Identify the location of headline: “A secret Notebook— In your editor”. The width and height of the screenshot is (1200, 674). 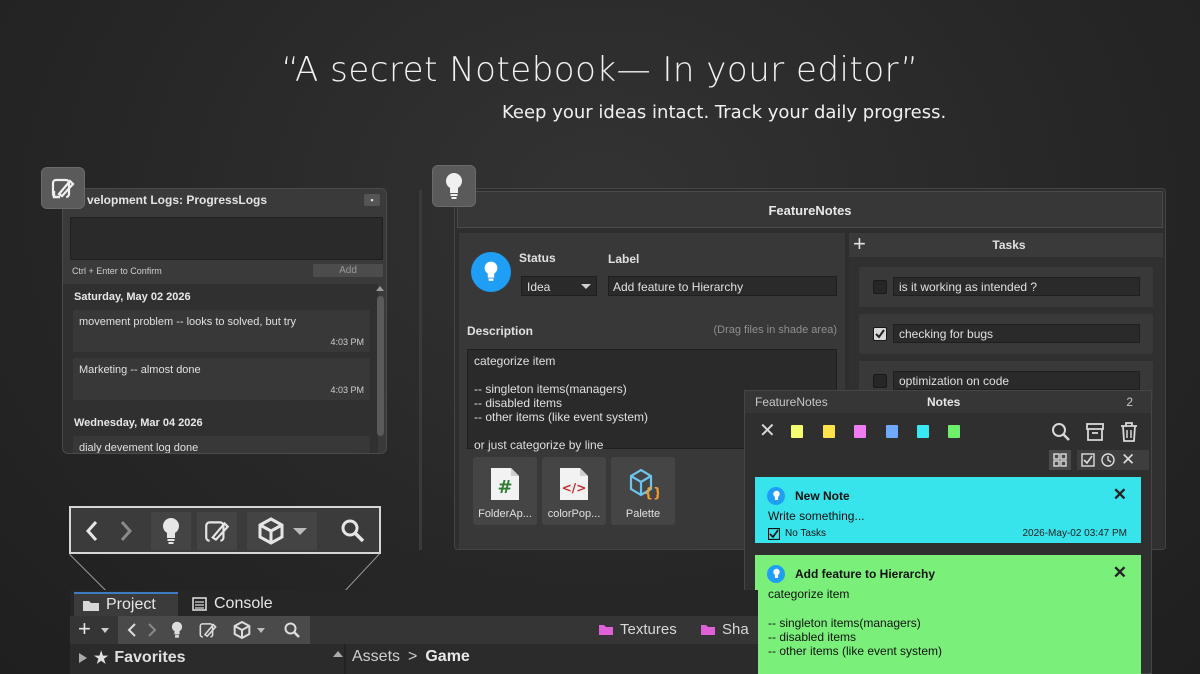
(600, 70).